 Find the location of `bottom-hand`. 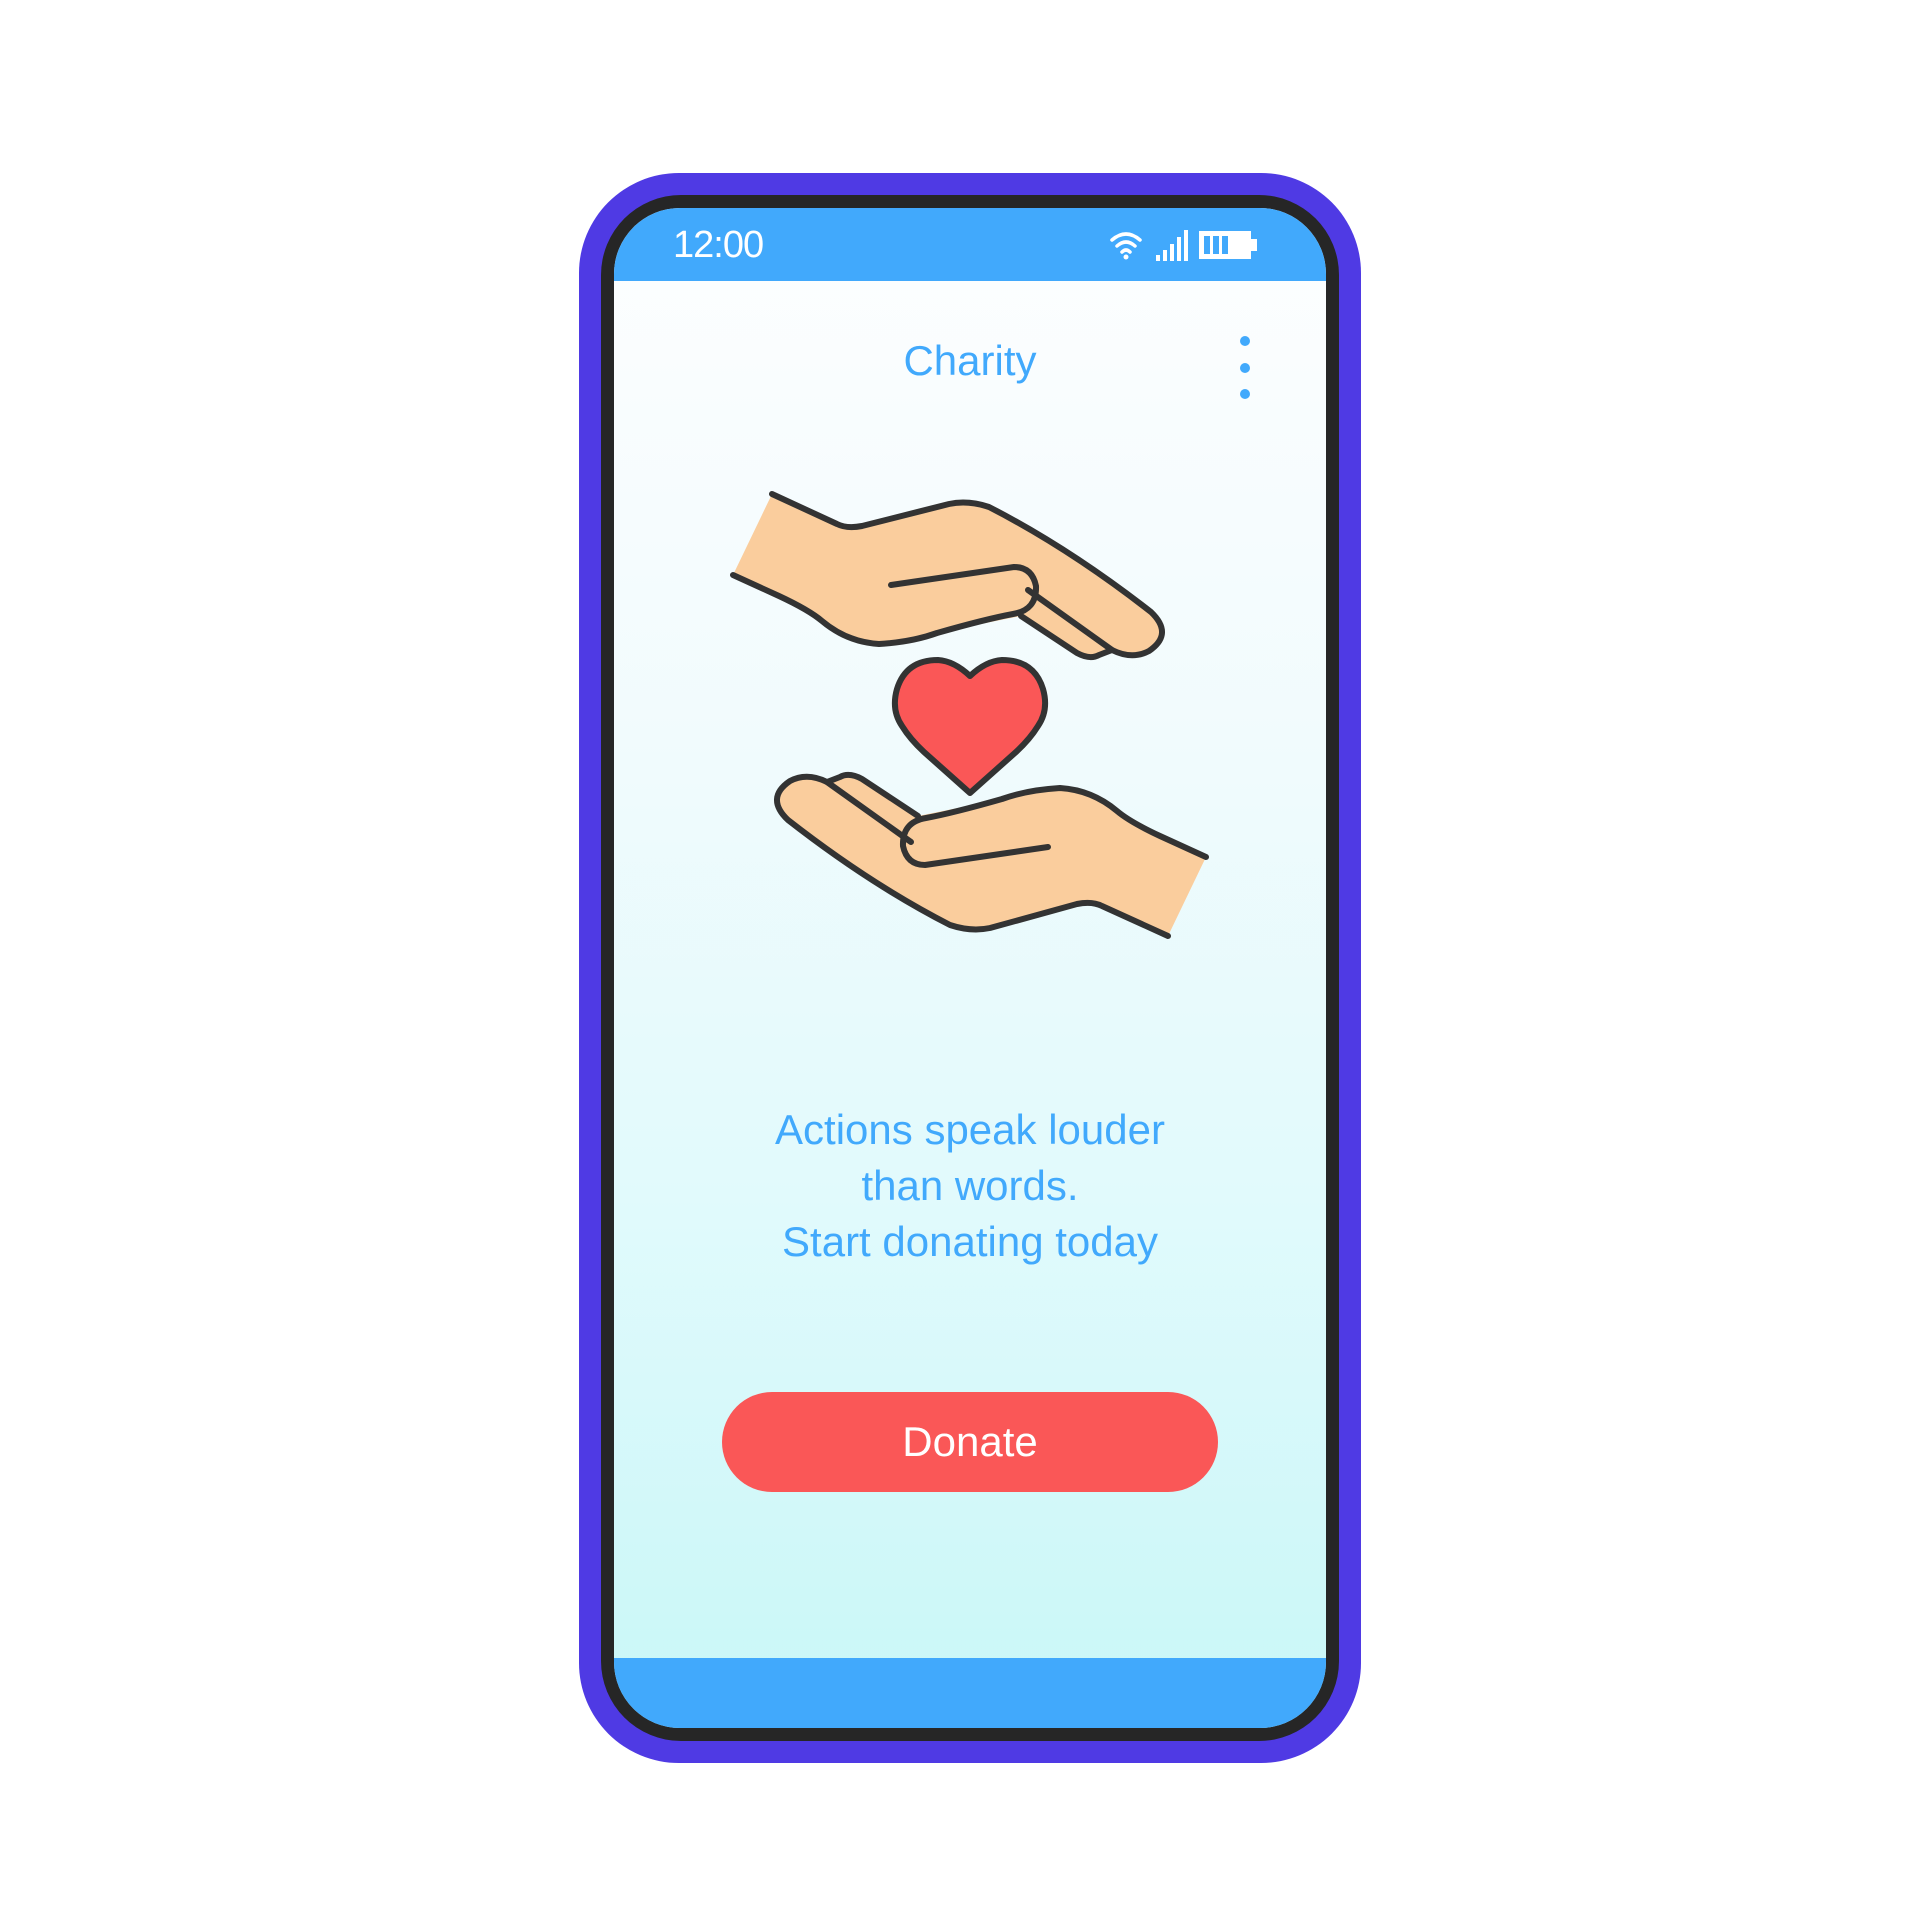

bottom-hand is located at coordinates (991, 855).